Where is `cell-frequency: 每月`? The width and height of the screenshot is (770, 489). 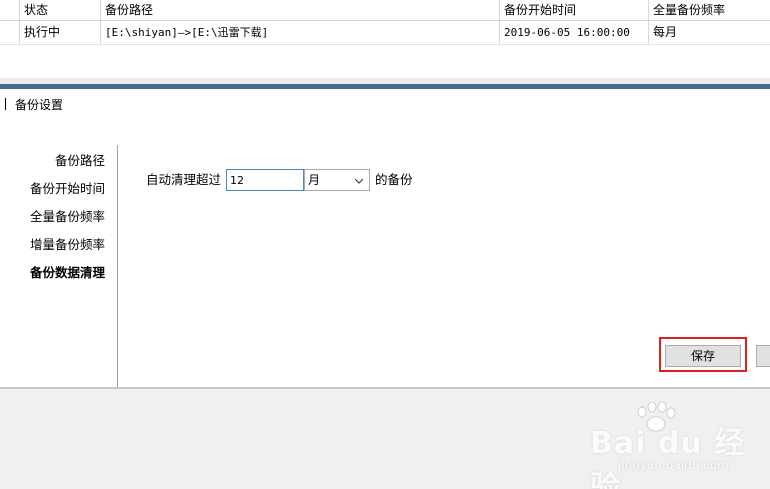
cell-frequency: 每月 is located at coordinates (665, 32).